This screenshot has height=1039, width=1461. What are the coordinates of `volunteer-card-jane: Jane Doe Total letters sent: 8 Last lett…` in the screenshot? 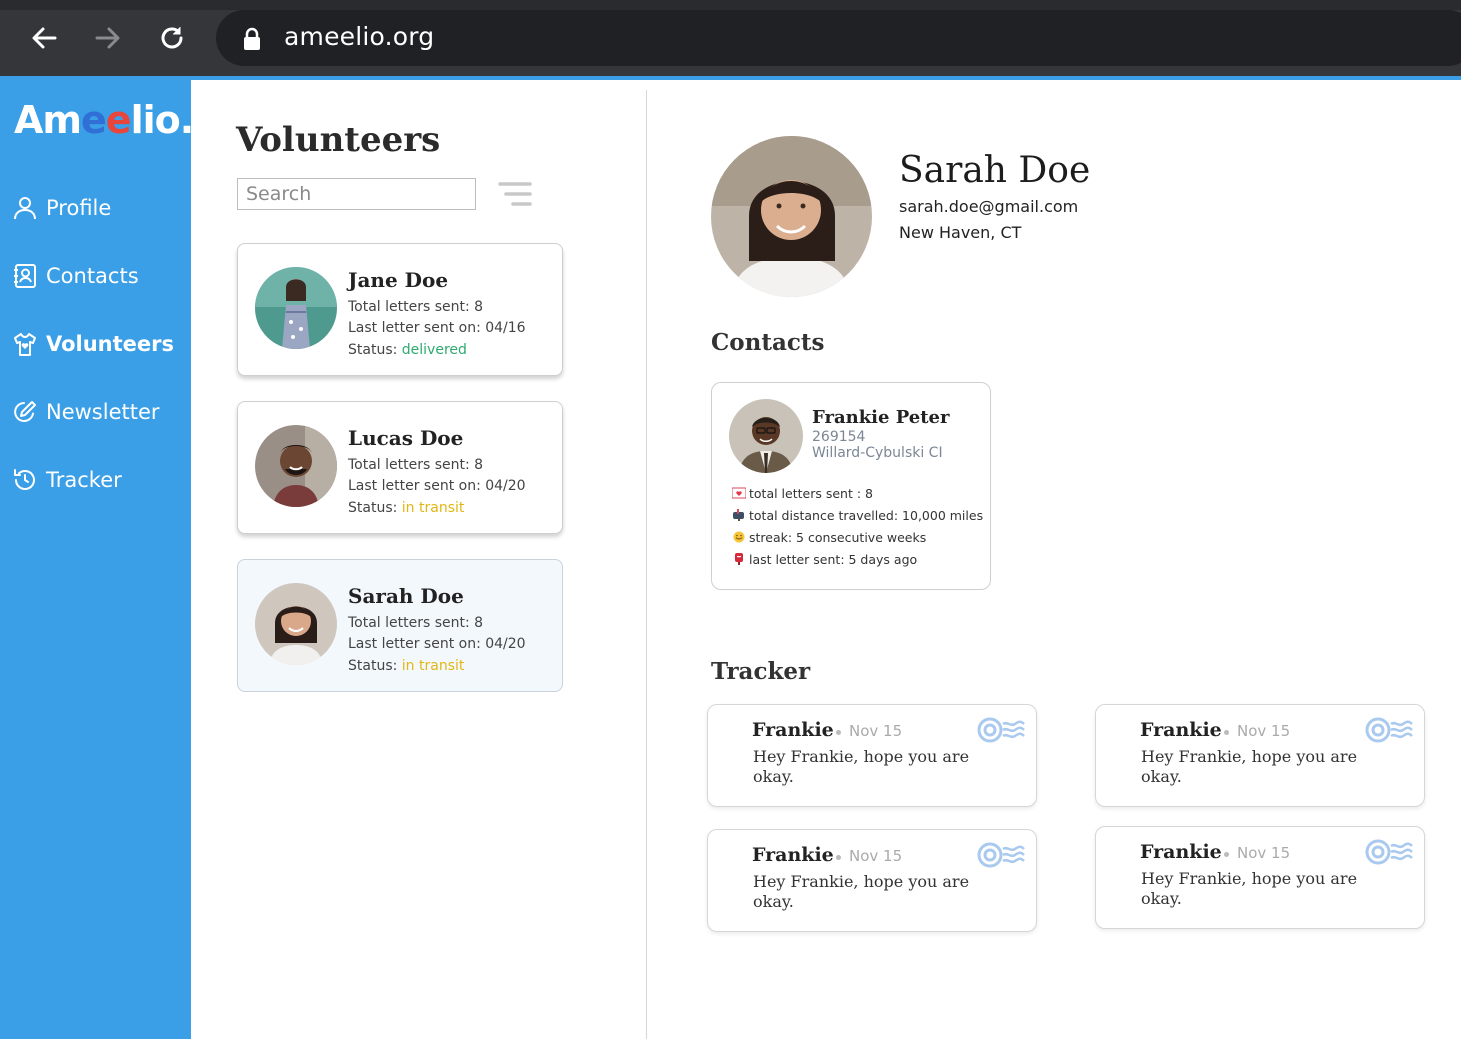 It's located at (400, 309).